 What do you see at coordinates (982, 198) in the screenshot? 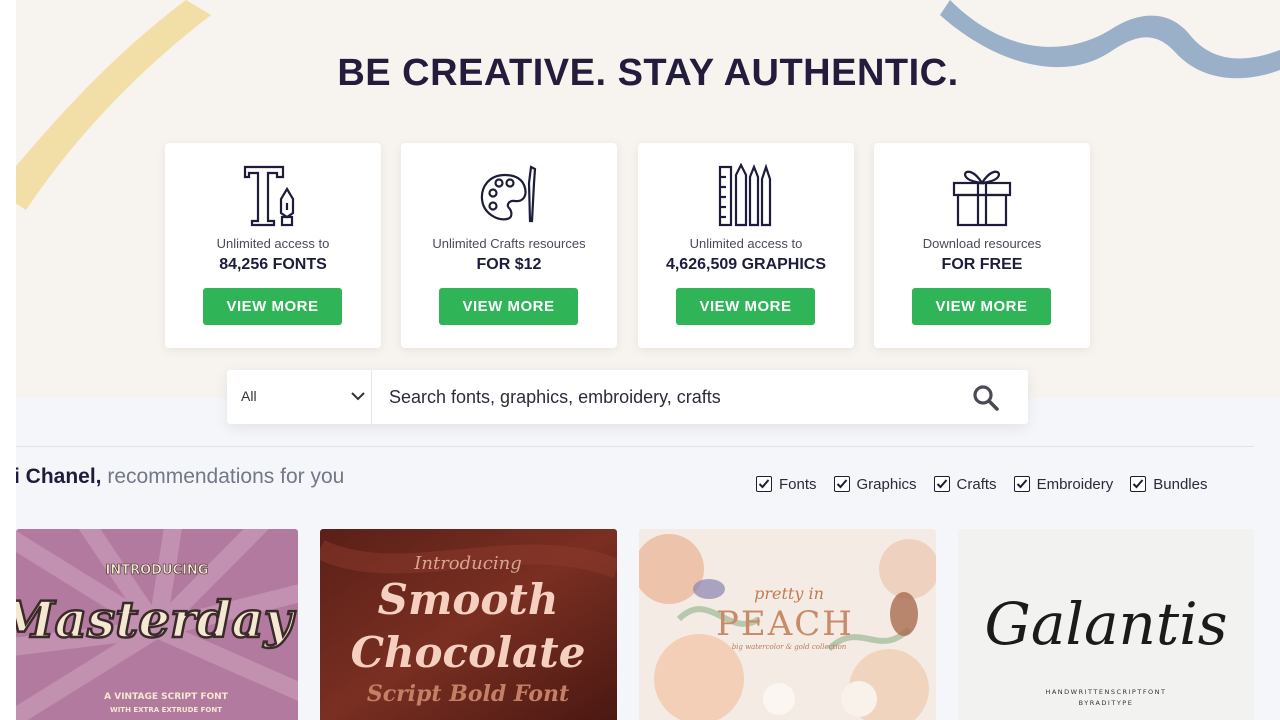
I see `gift-icon` at bounding box center [982, 198].